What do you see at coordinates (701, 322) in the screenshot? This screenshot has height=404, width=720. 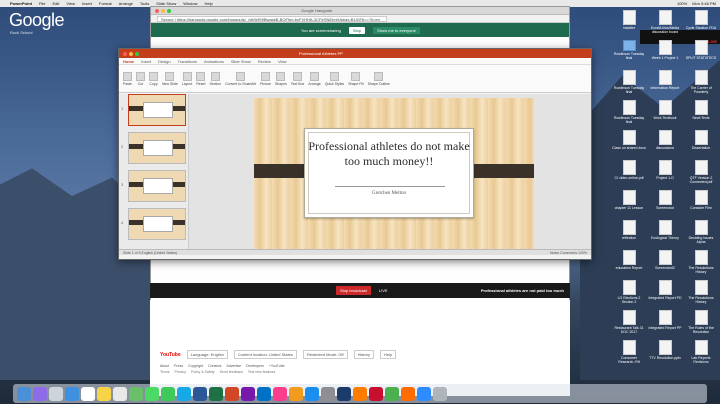 I see `desktop-file-icon: The Rules of the Resolution` at bounding box center [701, 322].